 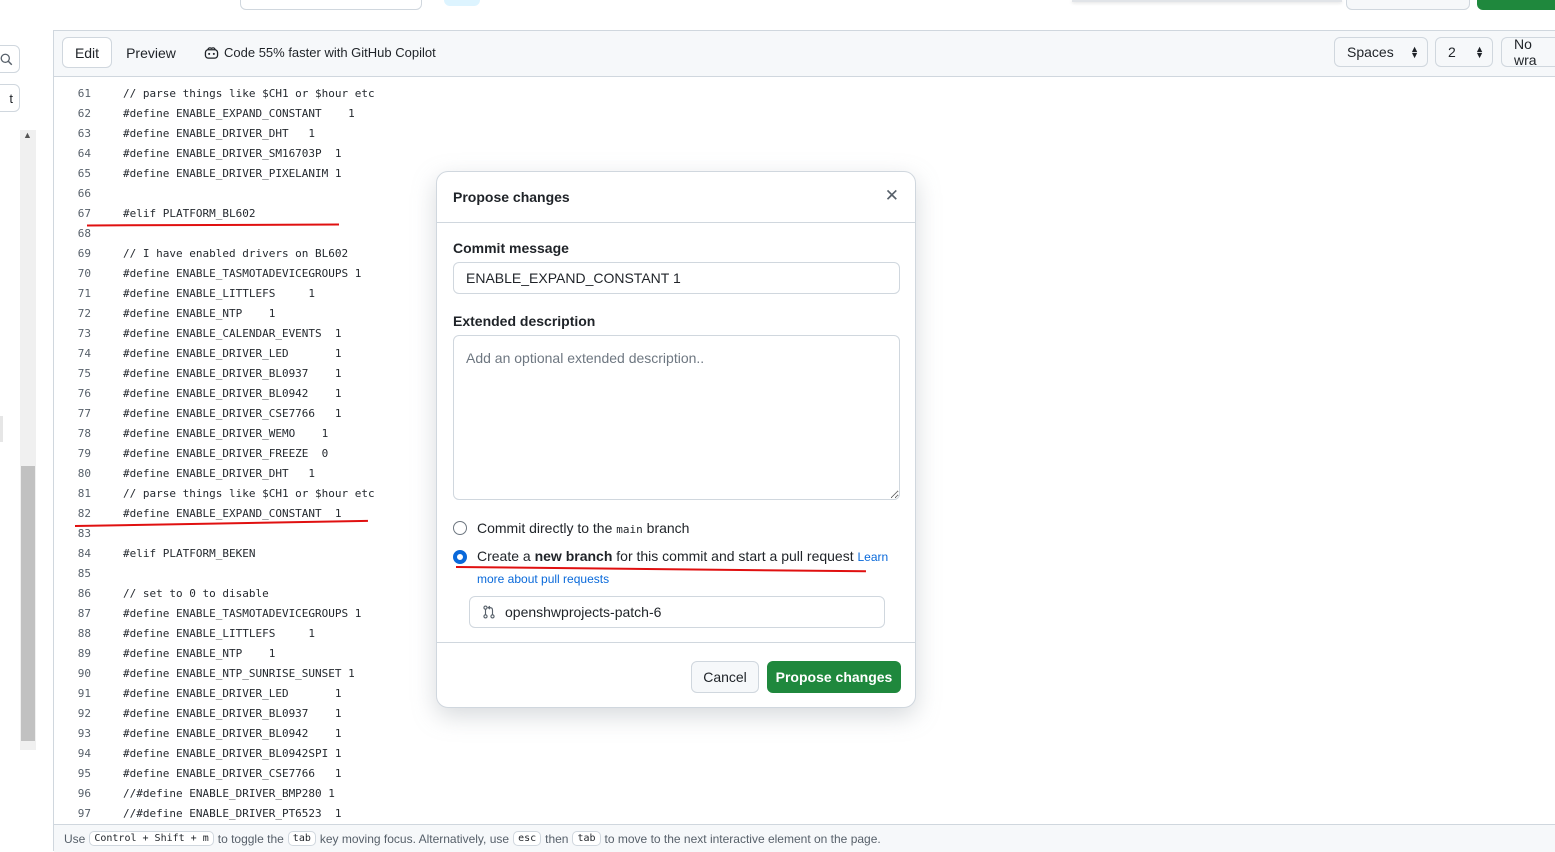 What do you see at coordinates (1464, 52) in the screenshot?
I see `indent-size-select: 2 ▲ ▼` at bounding box center [1464, 52].